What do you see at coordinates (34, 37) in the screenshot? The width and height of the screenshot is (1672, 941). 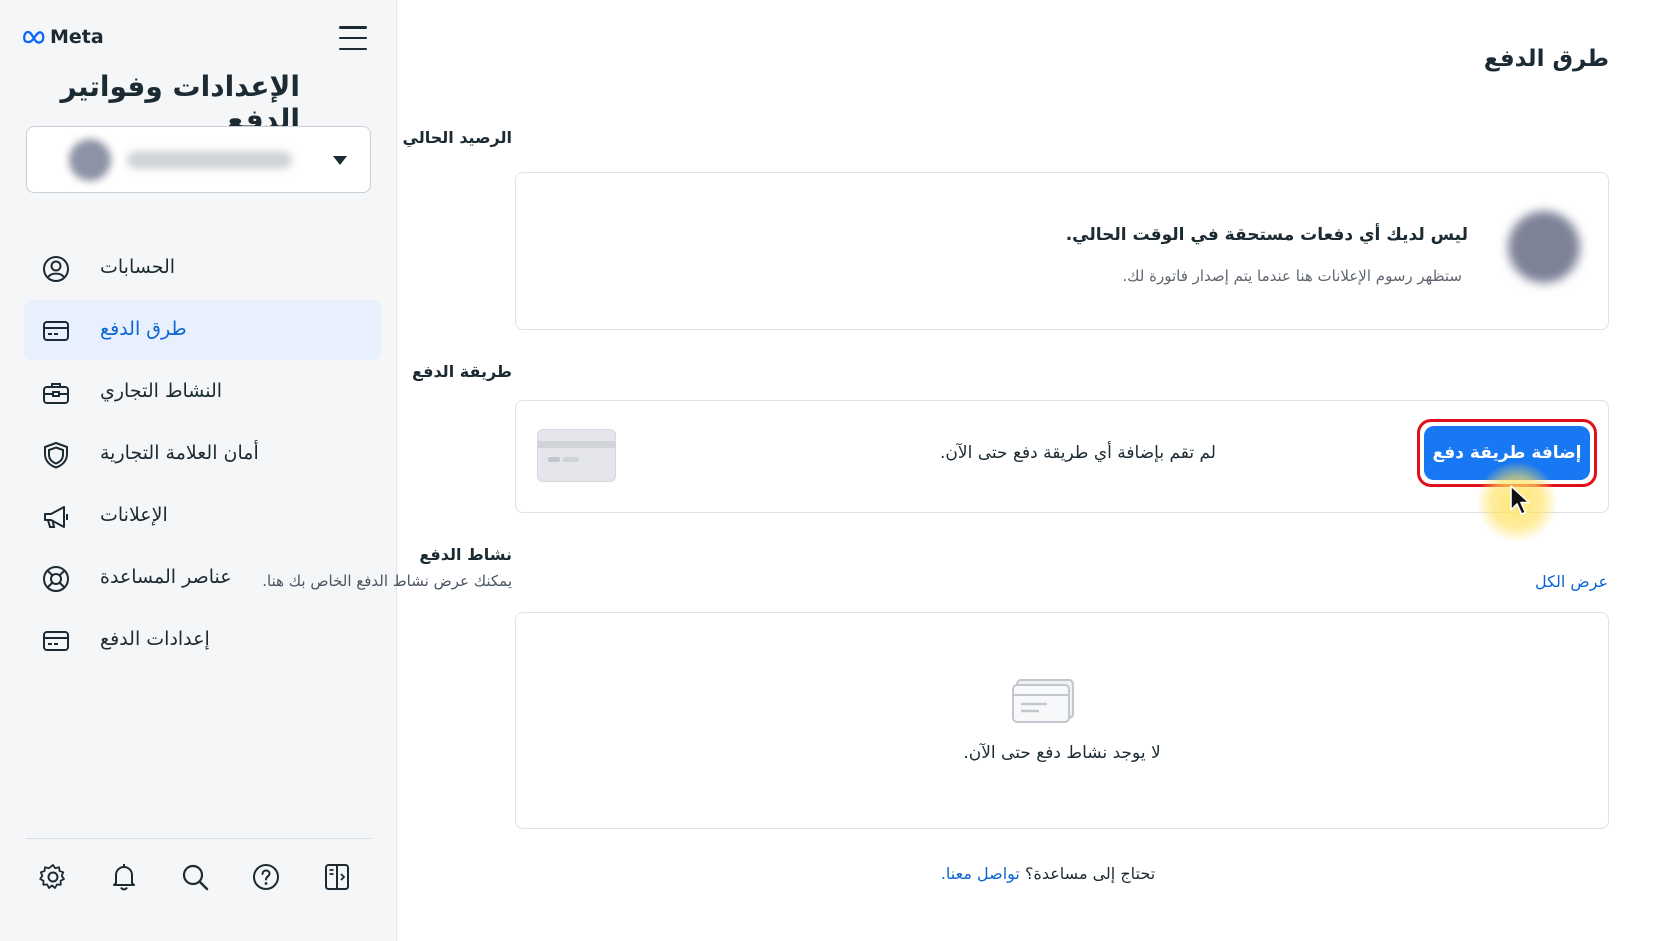 I see `meta-logo-icon` at bounding box center [34, 37].